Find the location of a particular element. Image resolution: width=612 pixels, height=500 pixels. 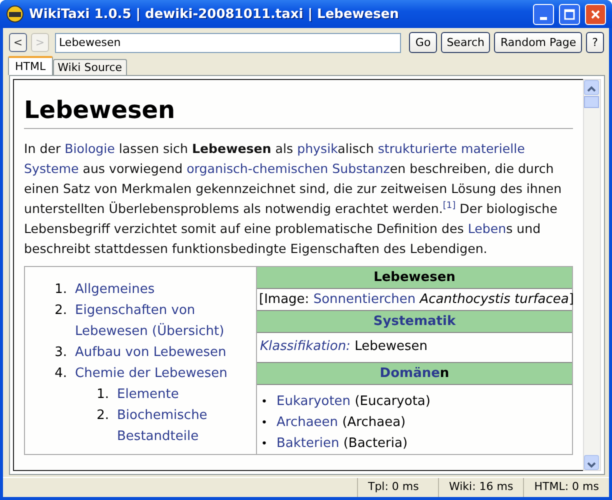

taxon-link: Archaeen is located at coordinates (307, 422).